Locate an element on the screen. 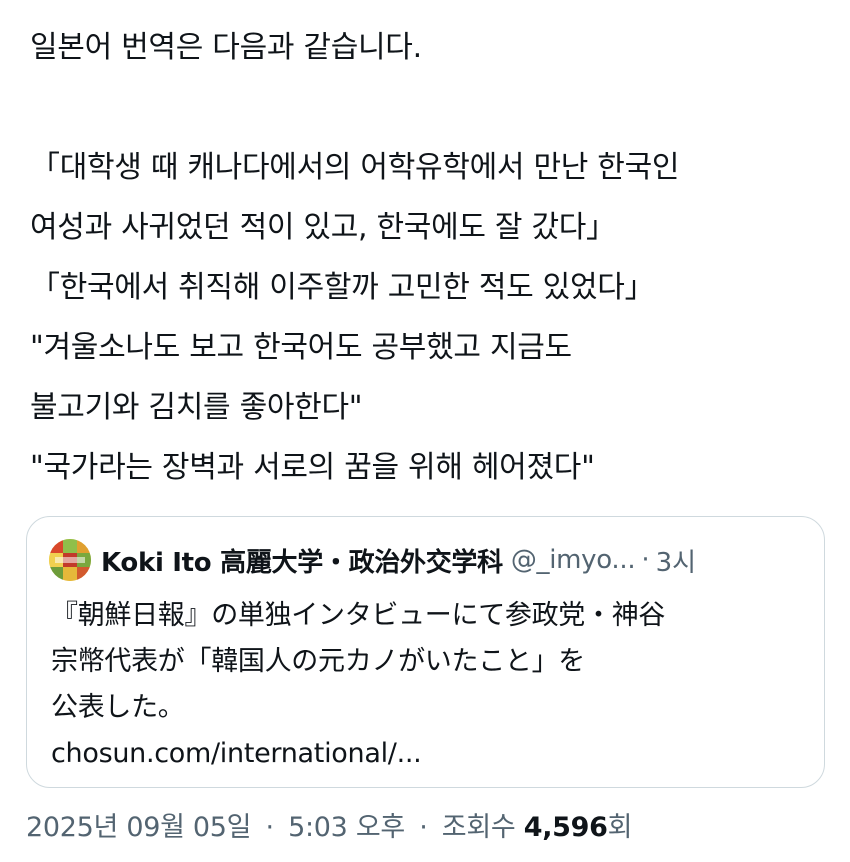 The image size is (850, 862). tweet-line: 일본어 번역은 다음과 같습니다. is located at coordinates (226, 47).